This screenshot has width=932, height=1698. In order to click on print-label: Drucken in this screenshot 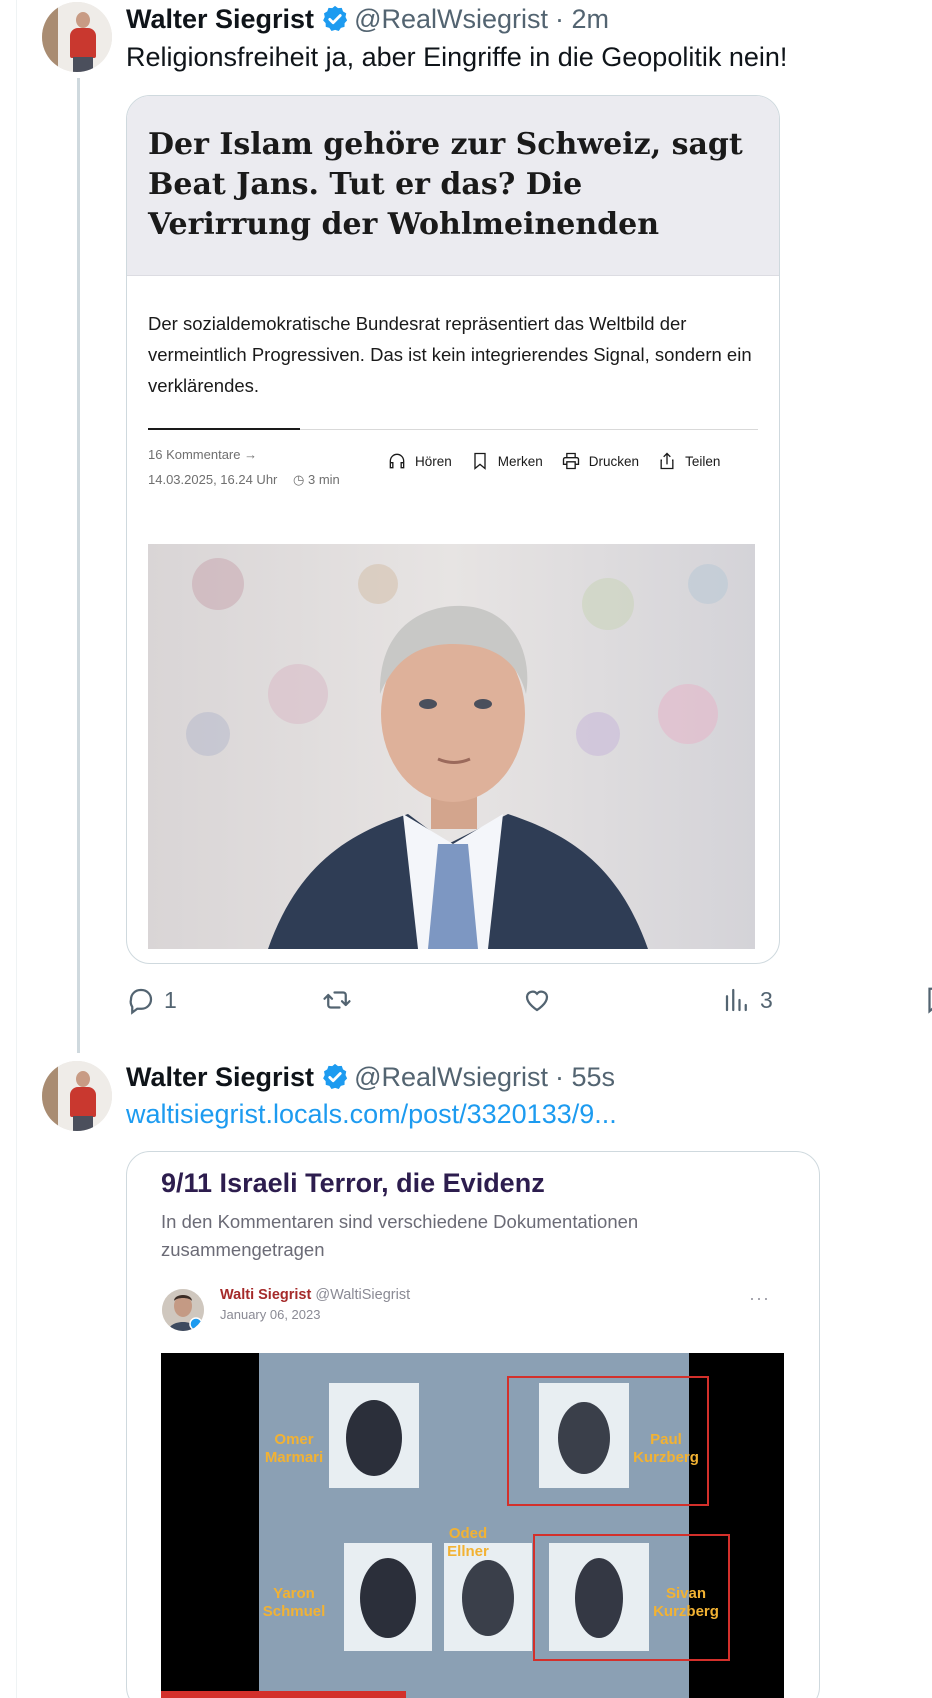, I will do `click(614, 461)`.